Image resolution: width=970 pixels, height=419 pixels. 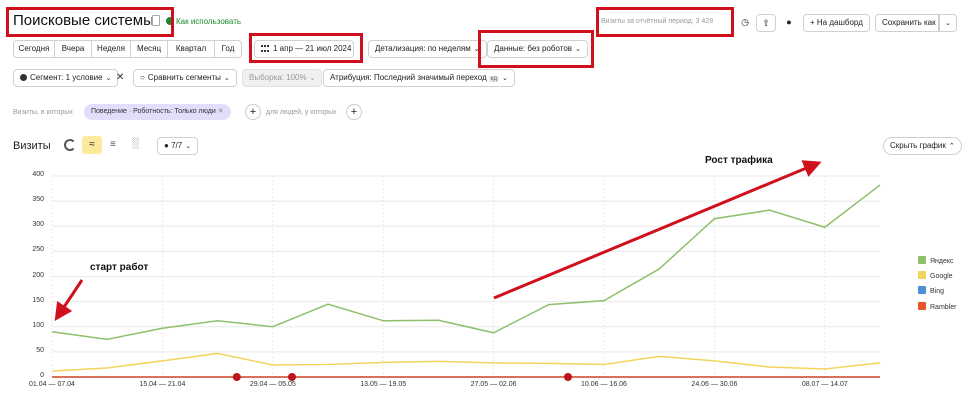 What do you see at coordinates (38, 275) in the screenshot?
I see `y-tick-label: 200` at bounding box center [38, 275].